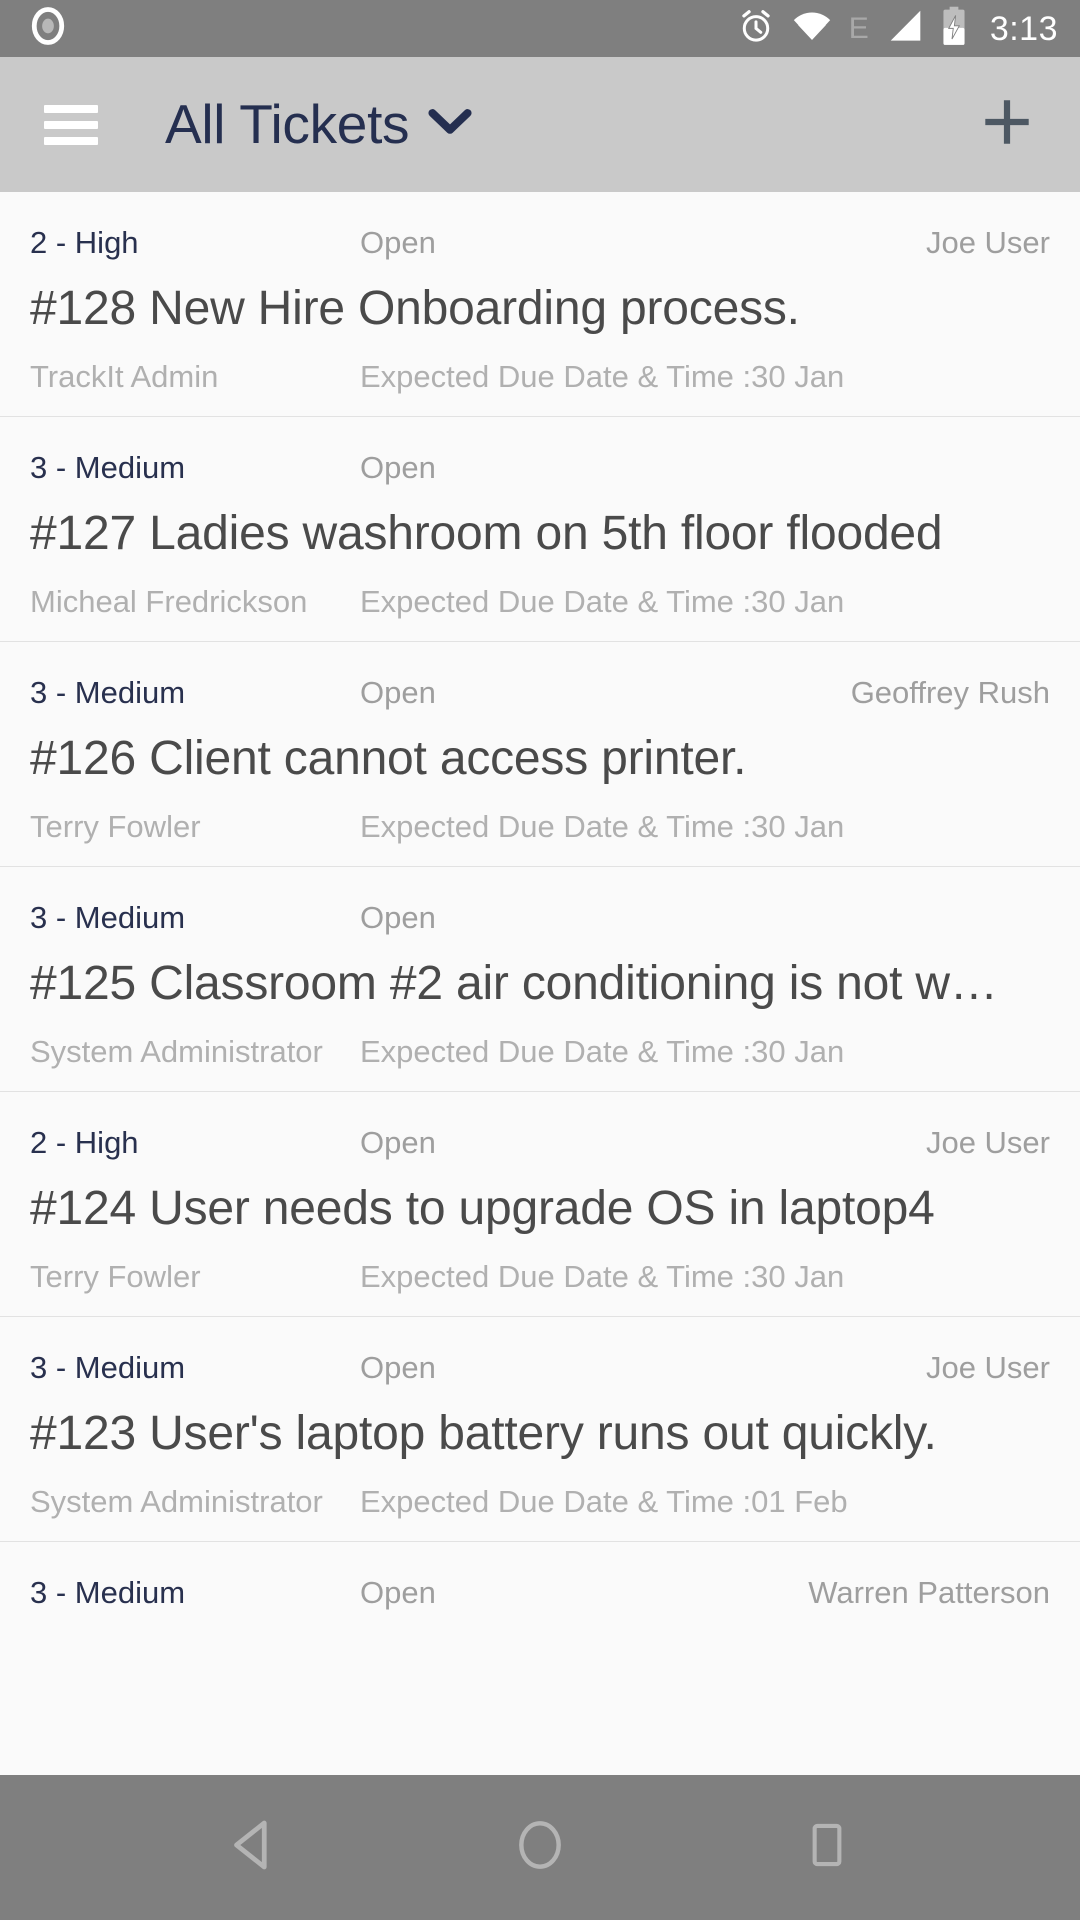 The width and height of the screenshot is (1080, 1920). I want to click on add-ticket-button, so click(1007, 125).